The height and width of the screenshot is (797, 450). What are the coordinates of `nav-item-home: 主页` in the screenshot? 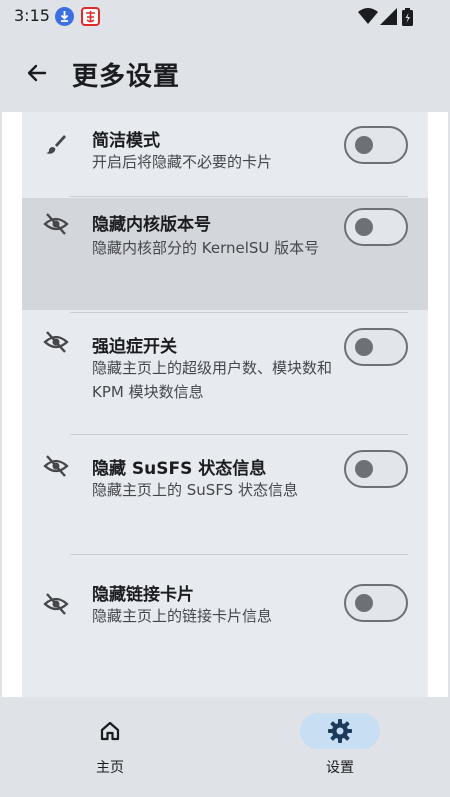 It's located at (102, 747).